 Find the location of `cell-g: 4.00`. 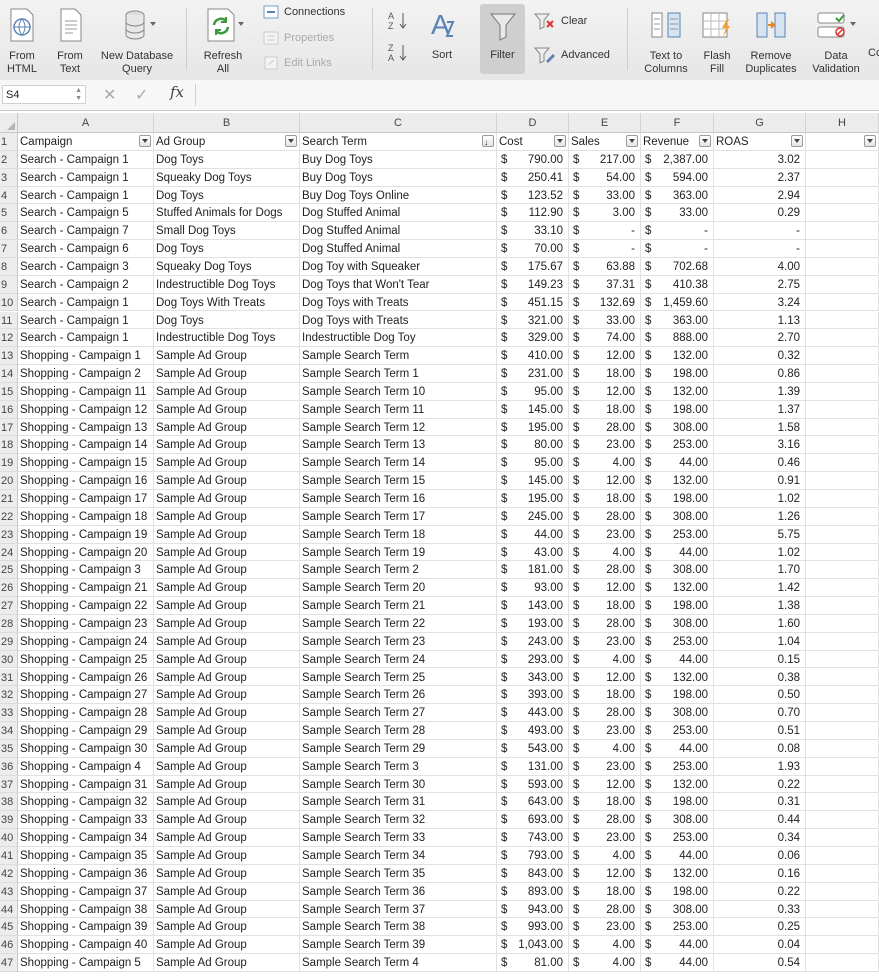

cell-g: 4.00 is located at coordinates (760, 266).